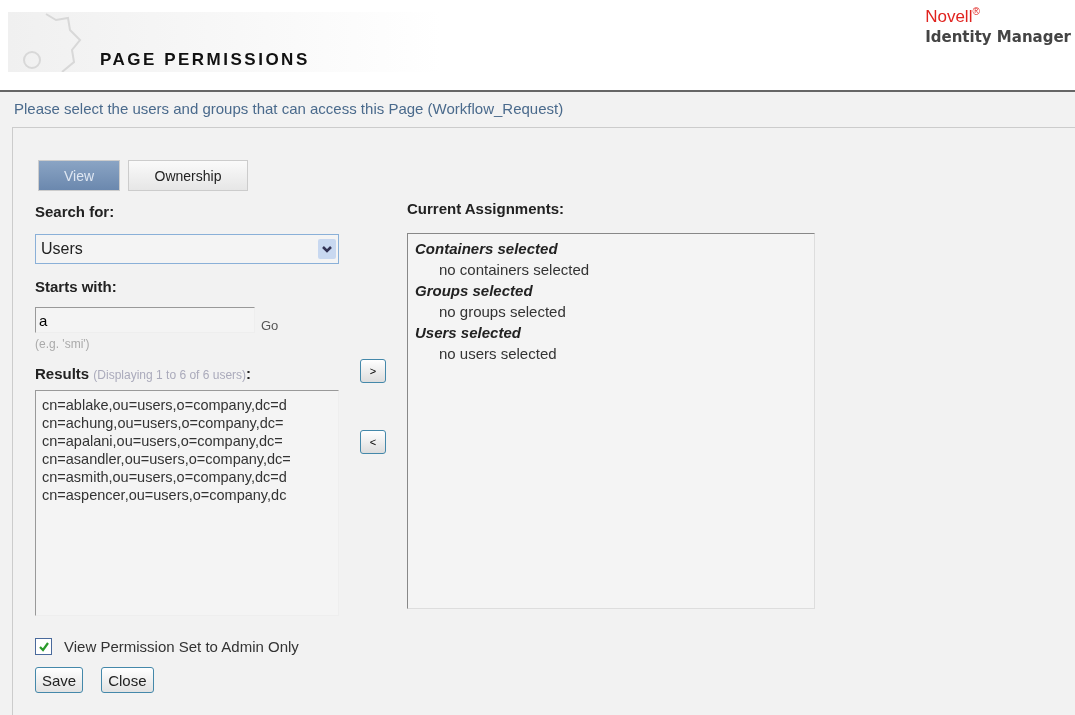  What do you see at coordinates (468, 333) in the screenshot?
I see `group-heading: Users selected` at bounding box center [468, 333].